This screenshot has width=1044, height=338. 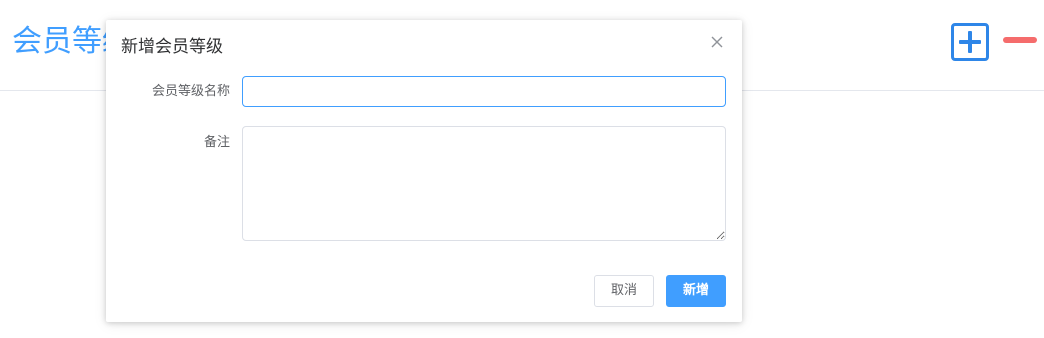 I want to click on remark-label: 备注, so click(x=216, y=142).